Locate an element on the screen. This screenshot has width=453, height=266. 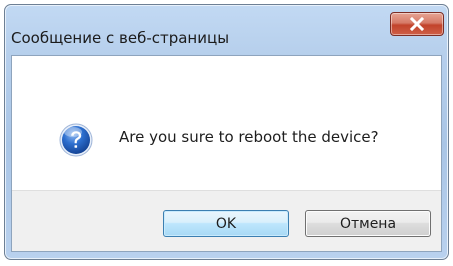
close-icon is located at coordinates (417, 24).